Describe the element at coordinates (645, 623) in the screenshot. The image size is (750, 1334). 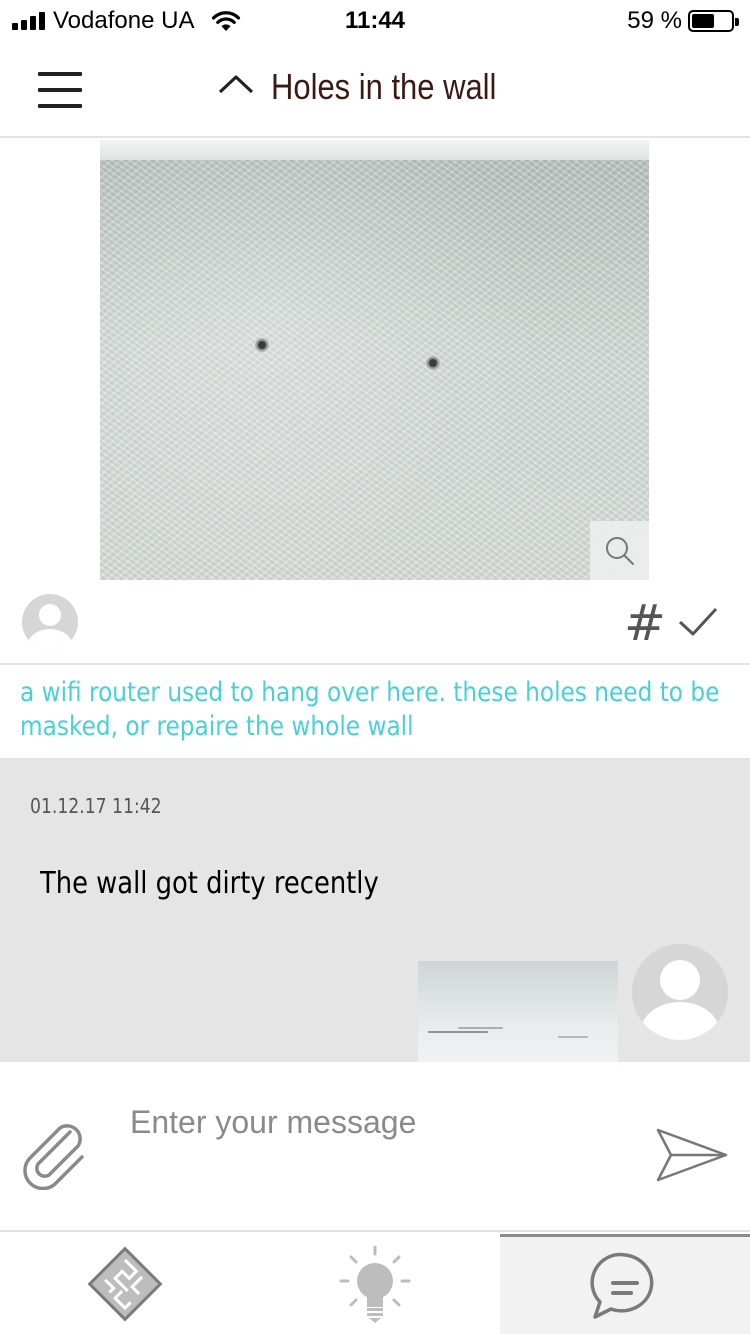
I see `hashtag-button: #` at that location.